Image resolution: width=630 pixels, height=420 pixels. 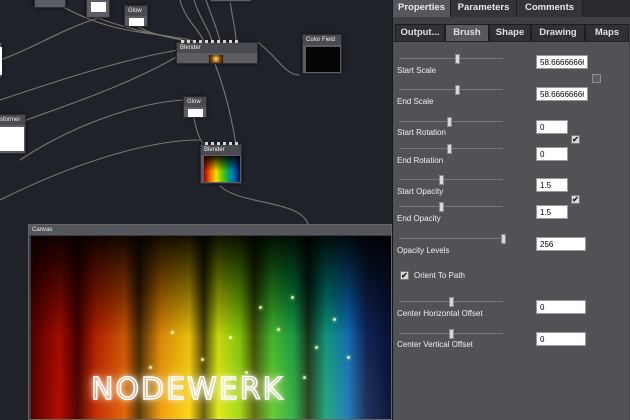 I want to click on property-subtabs: Output... Brush Shape Drawing Maps, so click(x=512, y=32).